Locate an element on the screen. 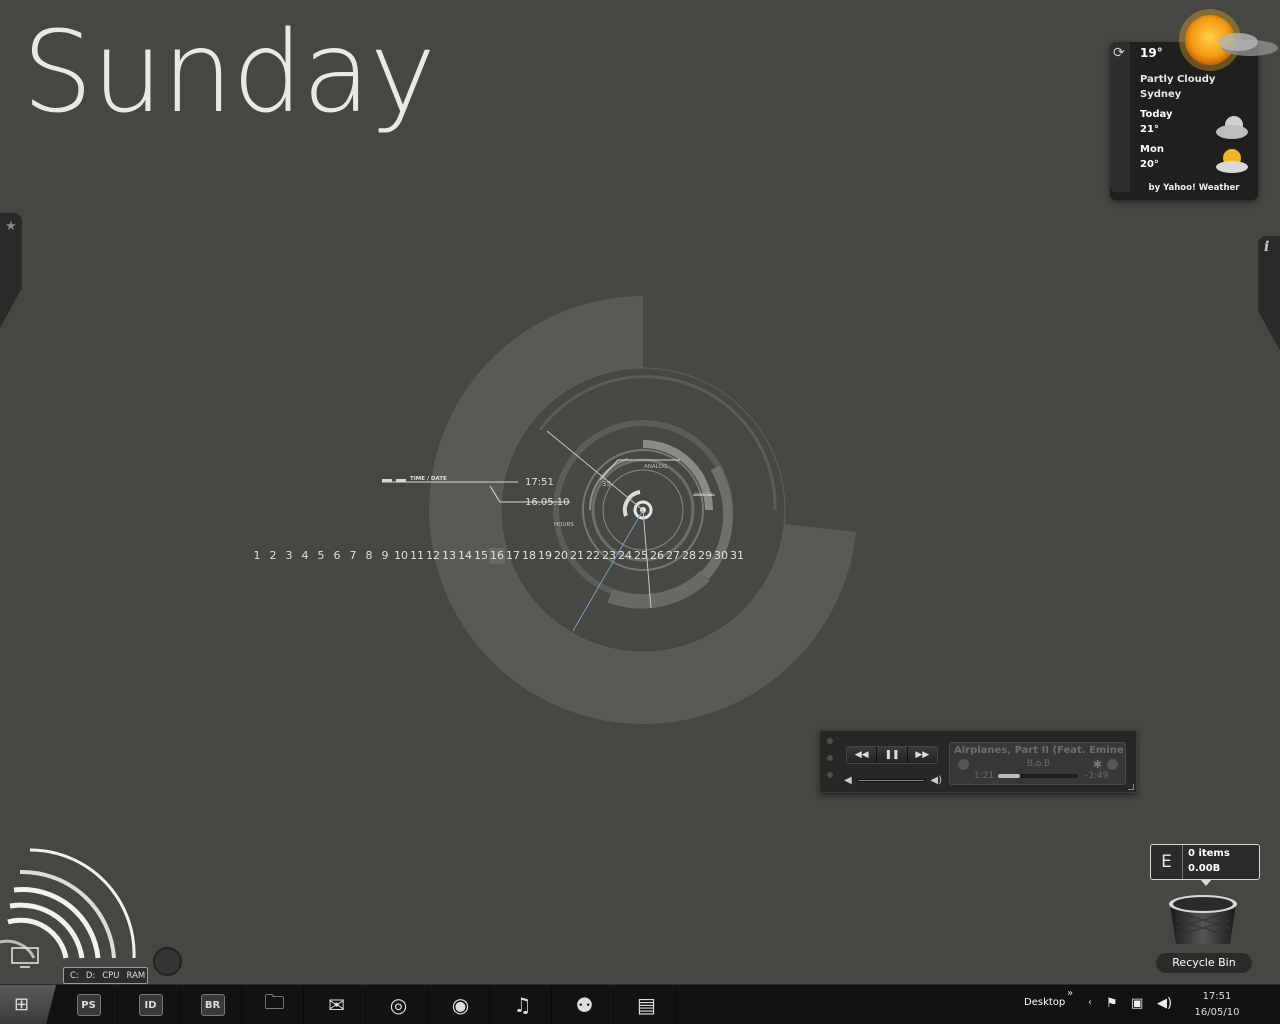  taskbar-app-mail: ✉ is located at coordinates (337, 1005).